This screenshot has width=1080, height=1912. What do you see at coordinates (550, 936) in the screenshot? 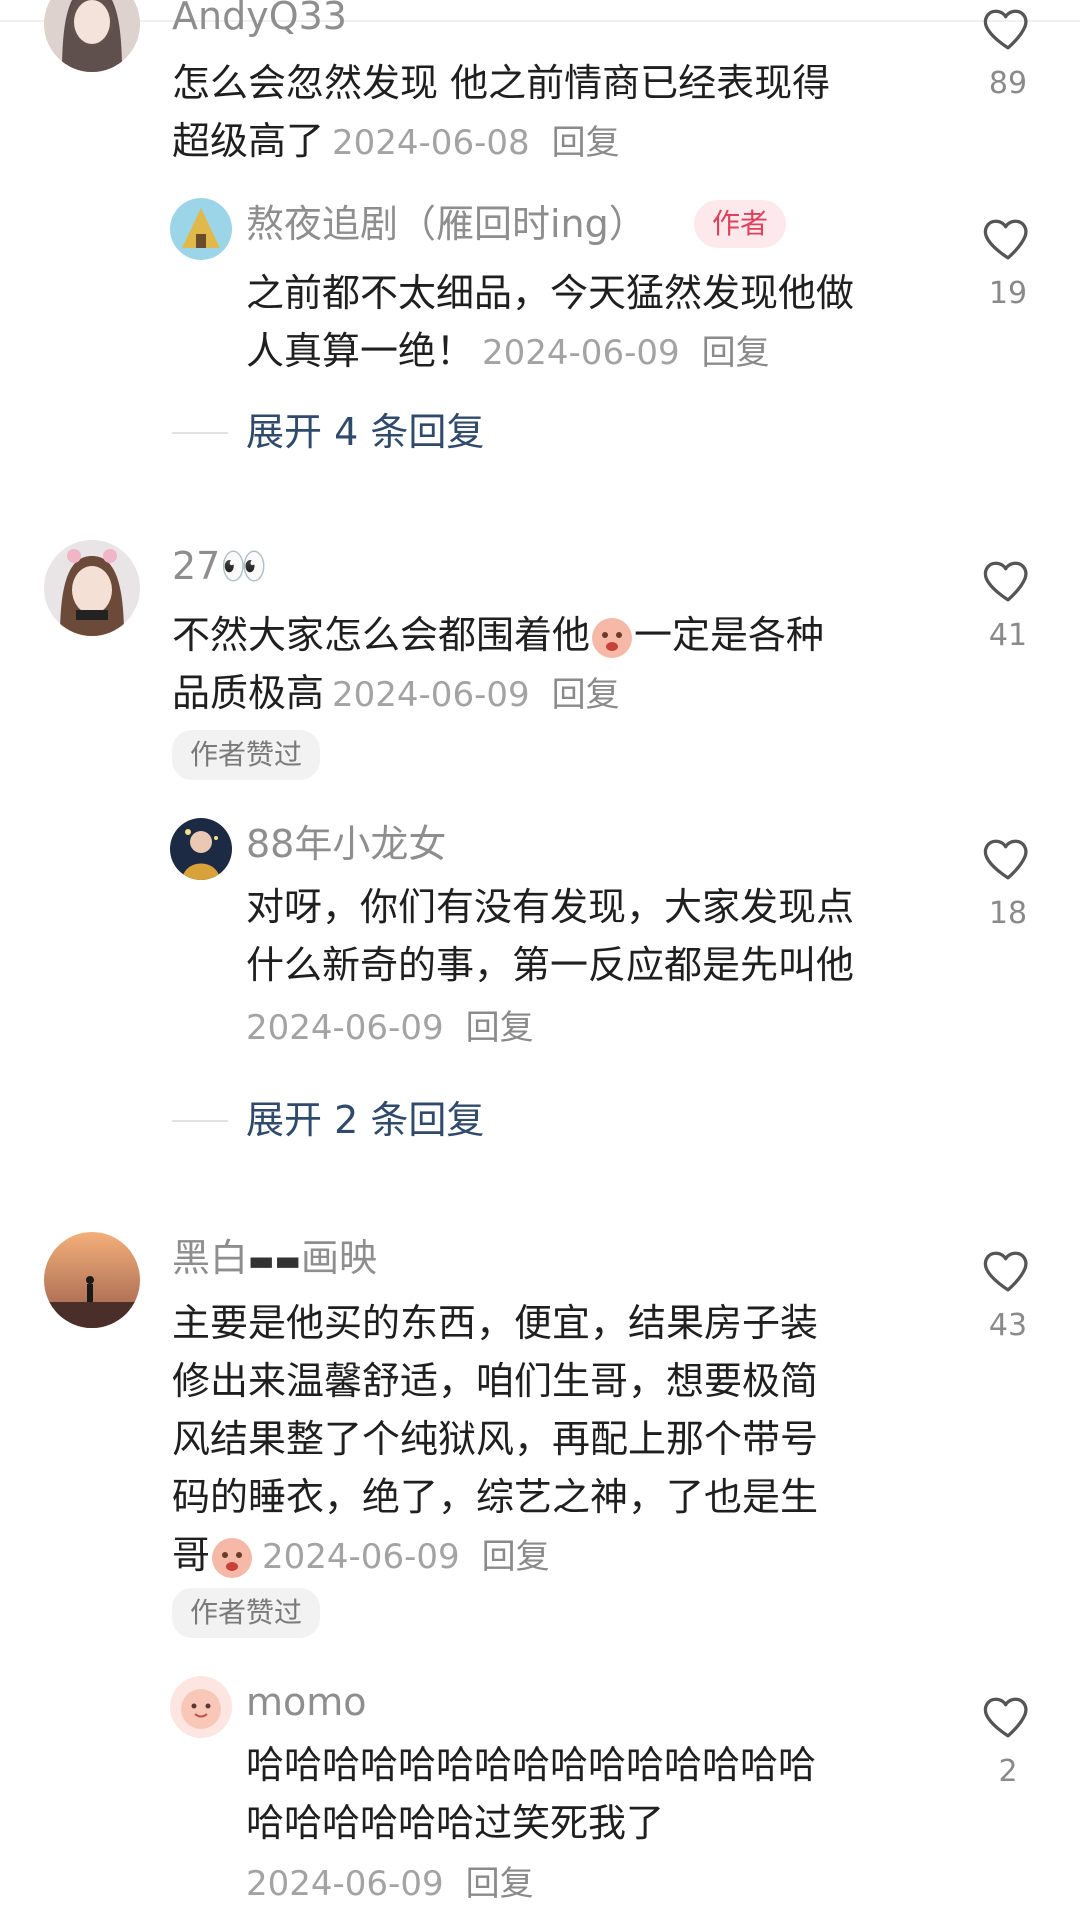
I see `comment-text: 对呀，你们有没有发现，大家发现点 什么新奇的事，第一反应都是先叫他` at bounding box center [550, 936].